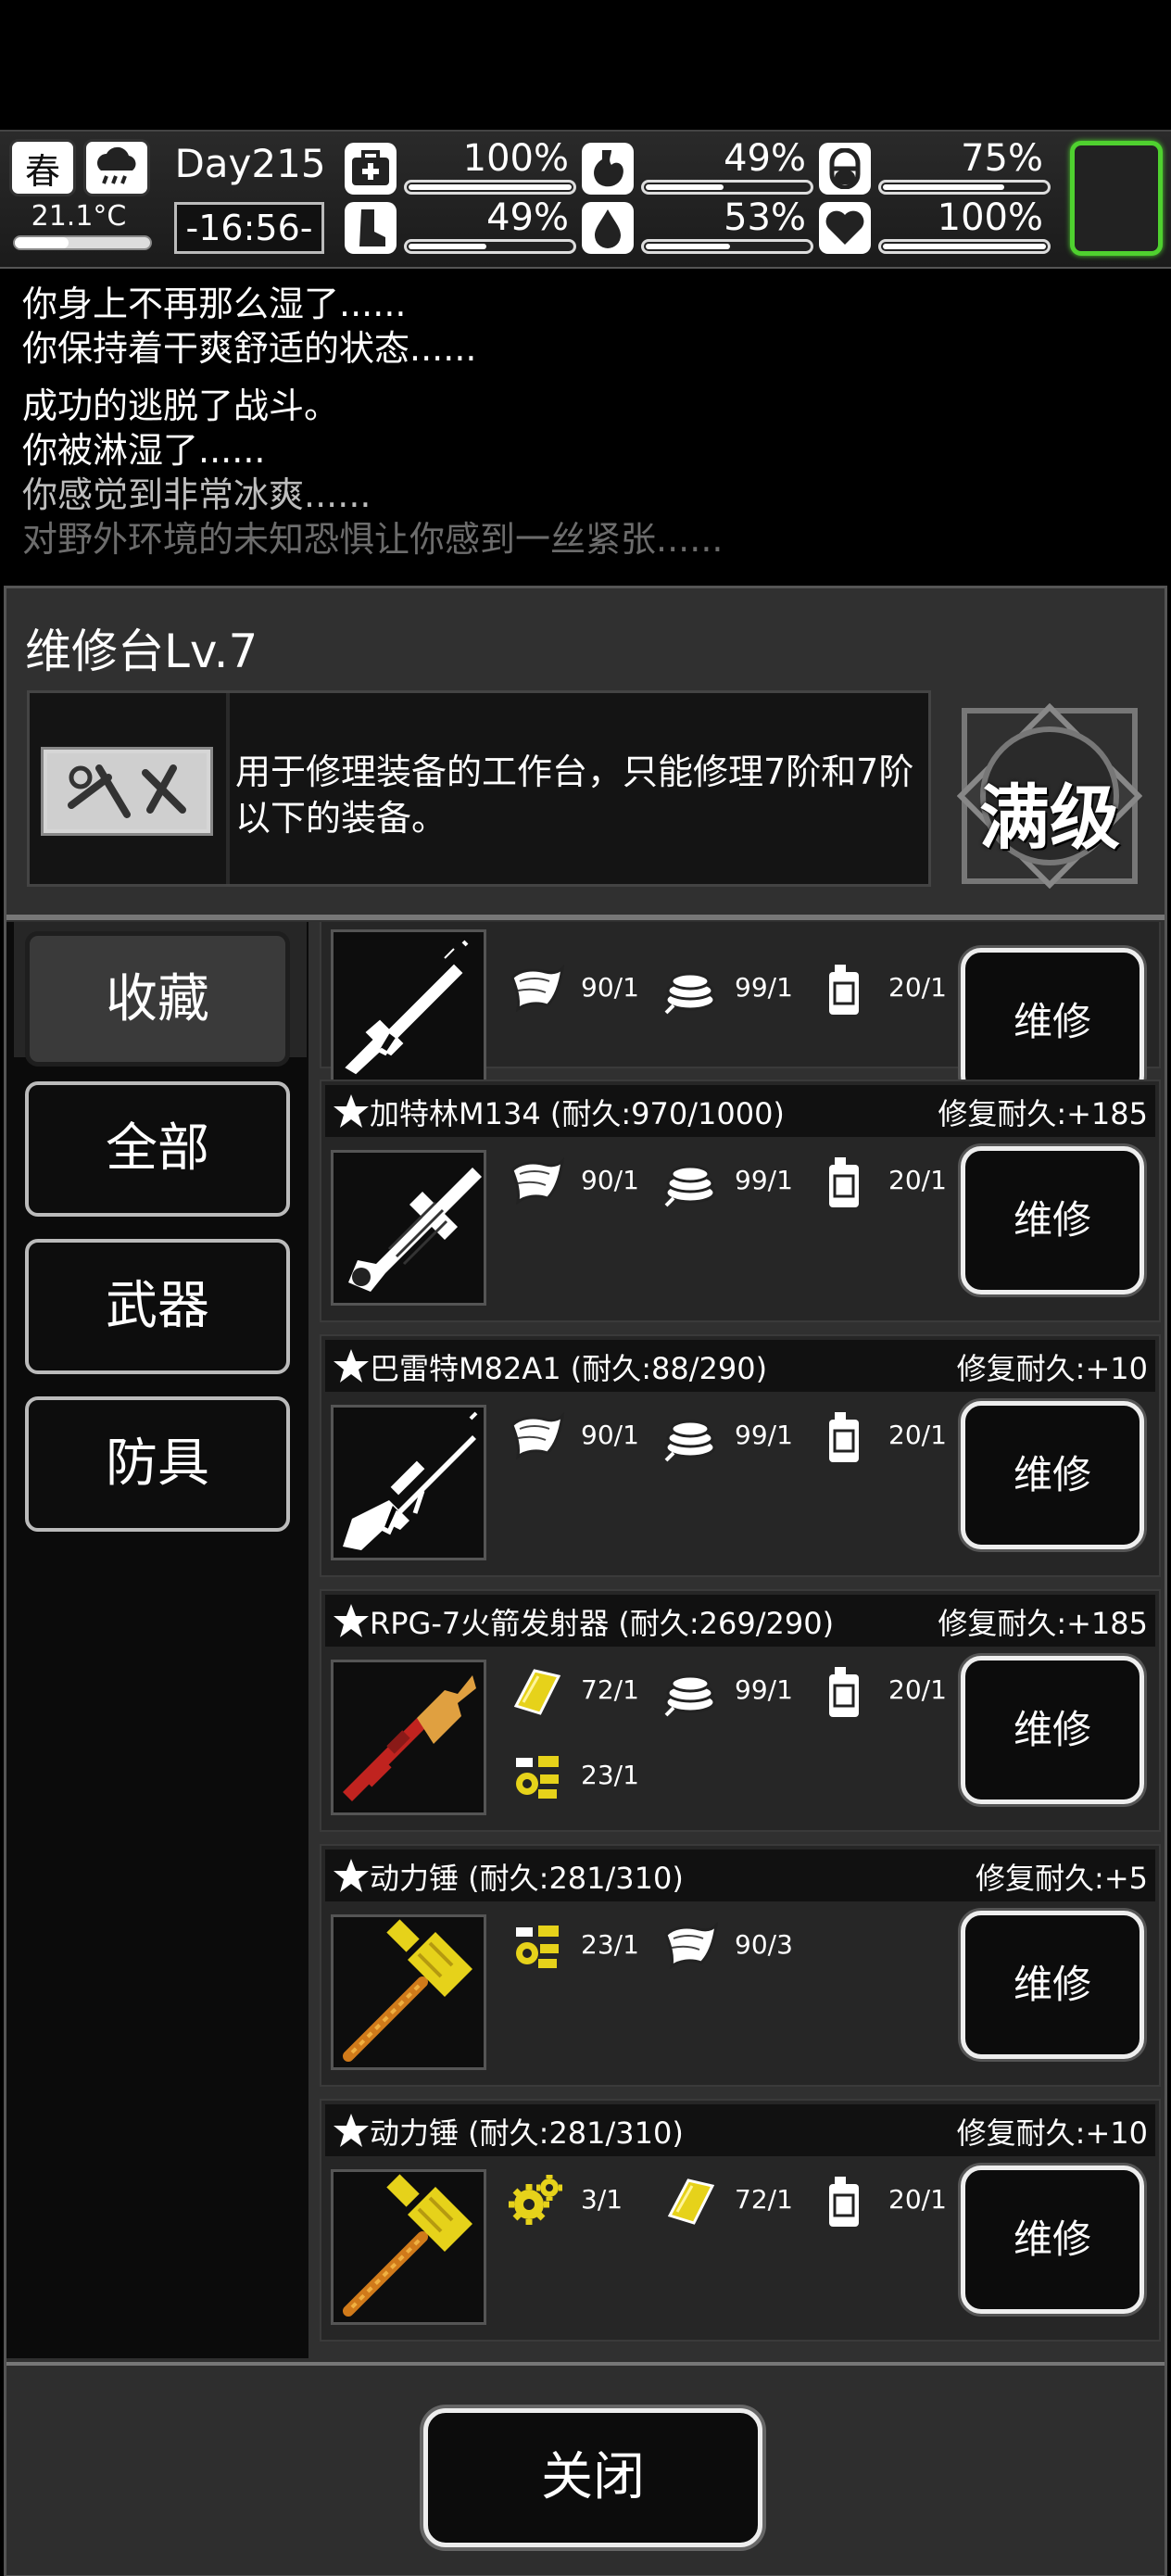  Describe the element at coordinates (409, 1737) in the screenshot. I see `rpg-icon` at that location.